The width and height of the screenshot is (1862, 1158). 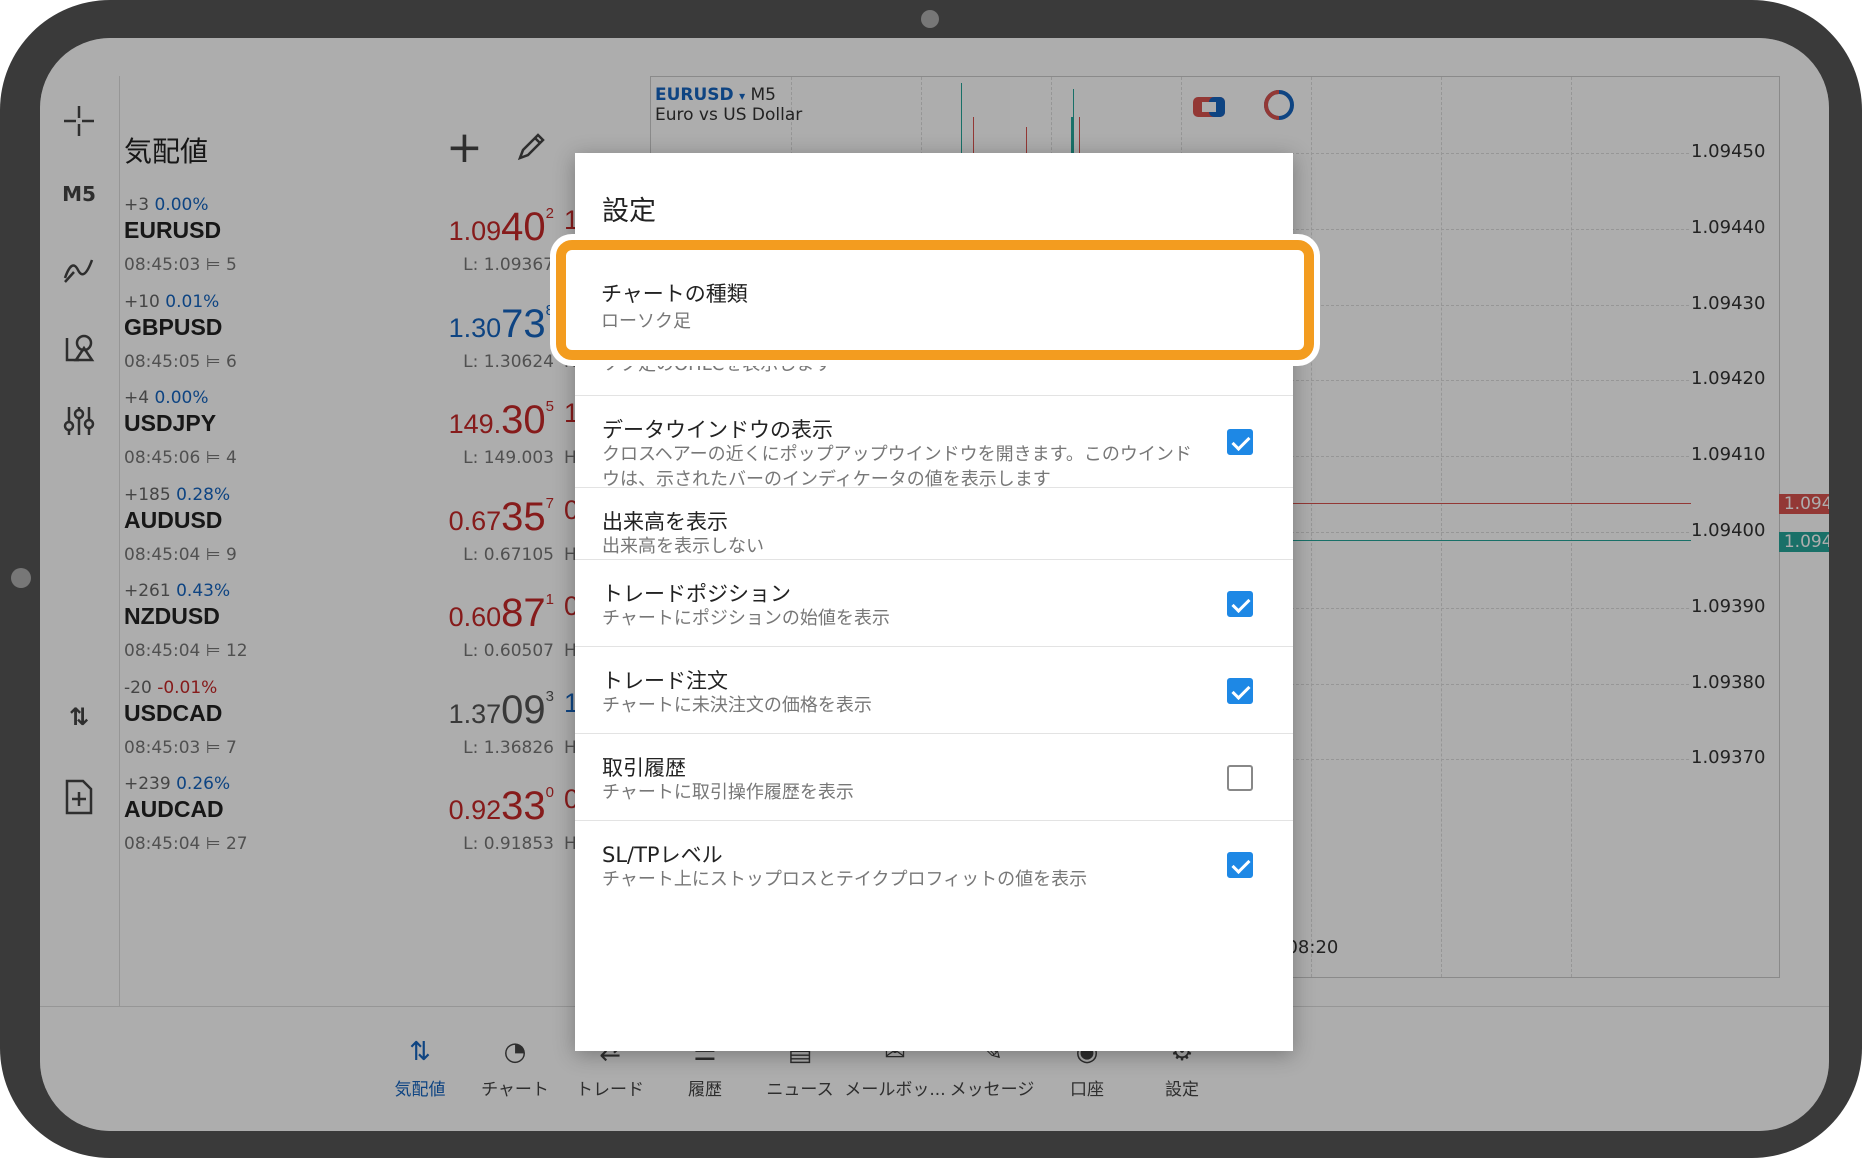 I want to click on setting-title: トレード注文, so click(x=665, y=681).